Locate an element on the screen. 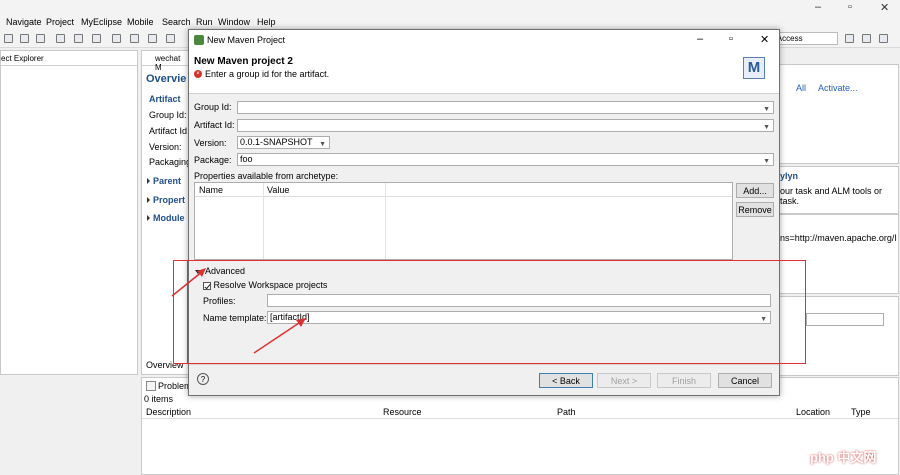  watermark: php 中文网 is located at coordinates (843, 457).